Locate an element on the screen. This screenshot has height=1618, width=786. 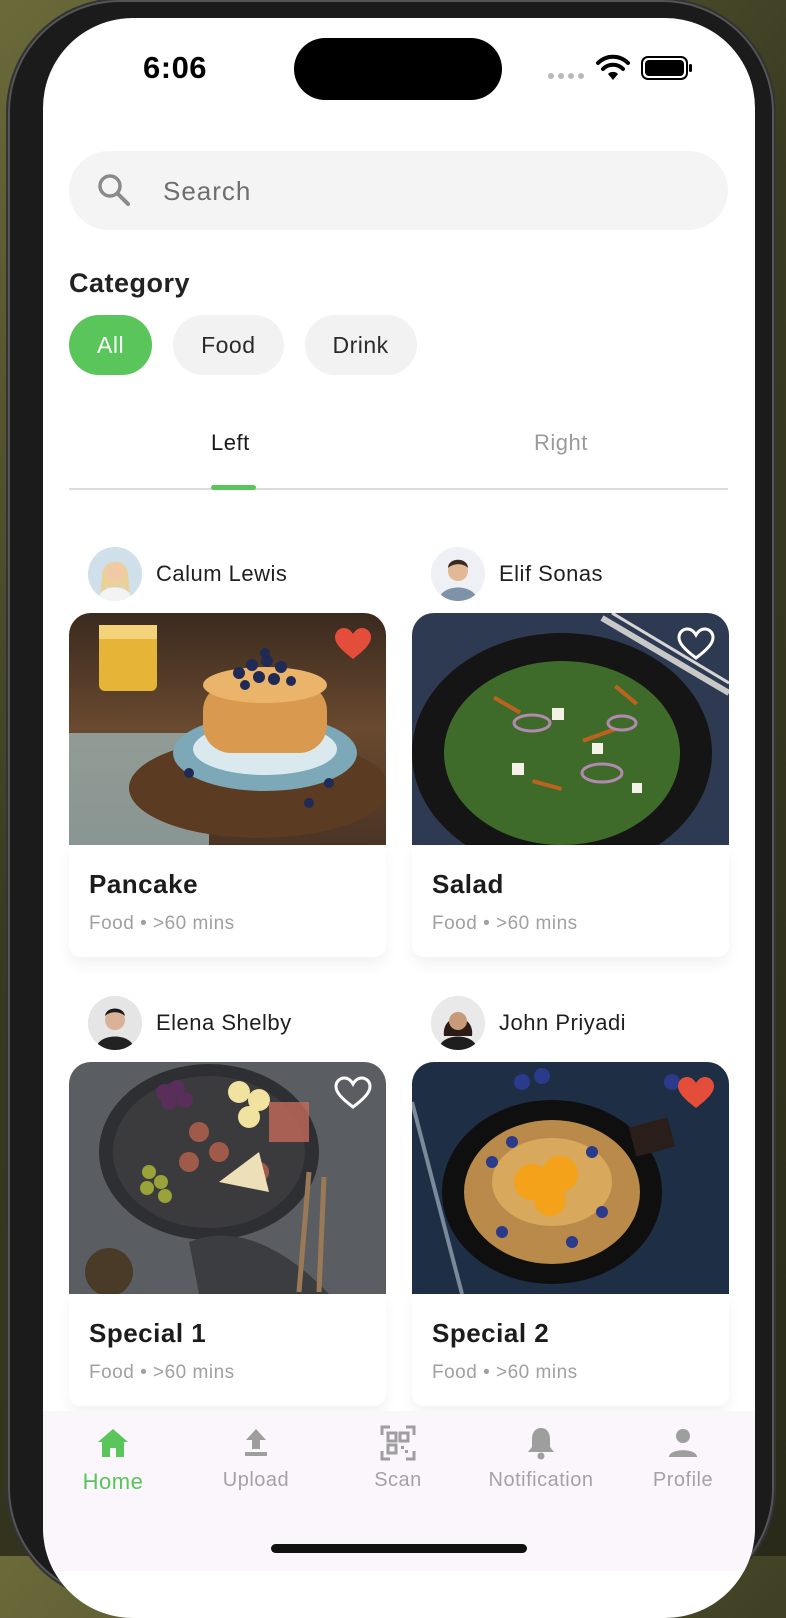
card-author: Elena Shelby is located at coordinates (190, 1023).